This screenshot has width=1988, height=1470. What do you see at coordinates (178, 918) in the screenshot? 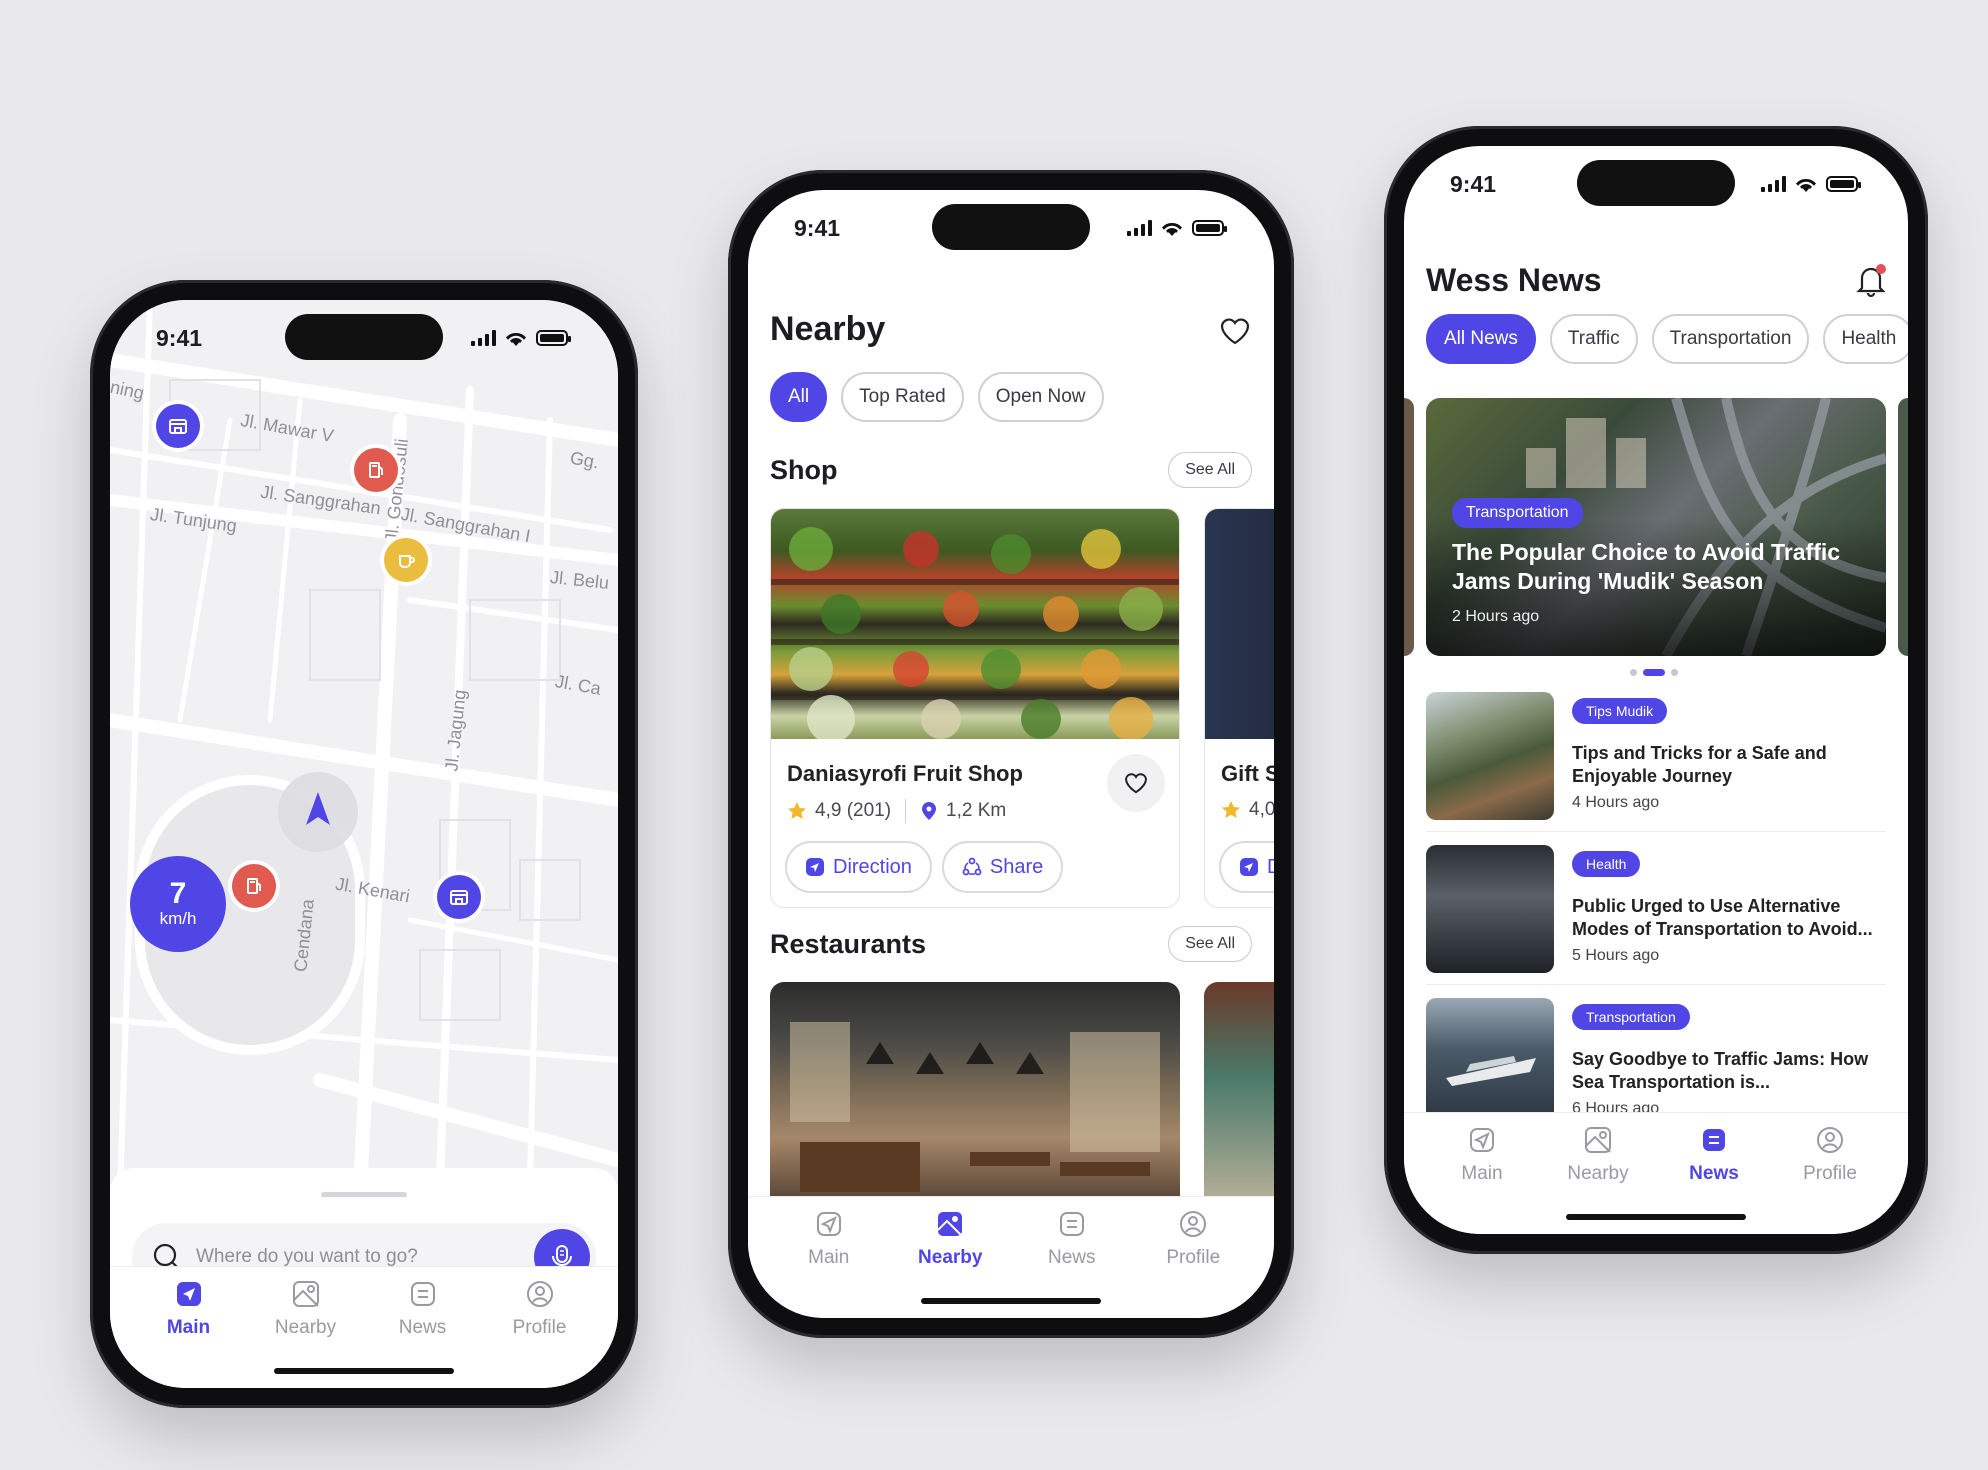
I see `speed-unit: km/h` at bounding box center [178, 918].